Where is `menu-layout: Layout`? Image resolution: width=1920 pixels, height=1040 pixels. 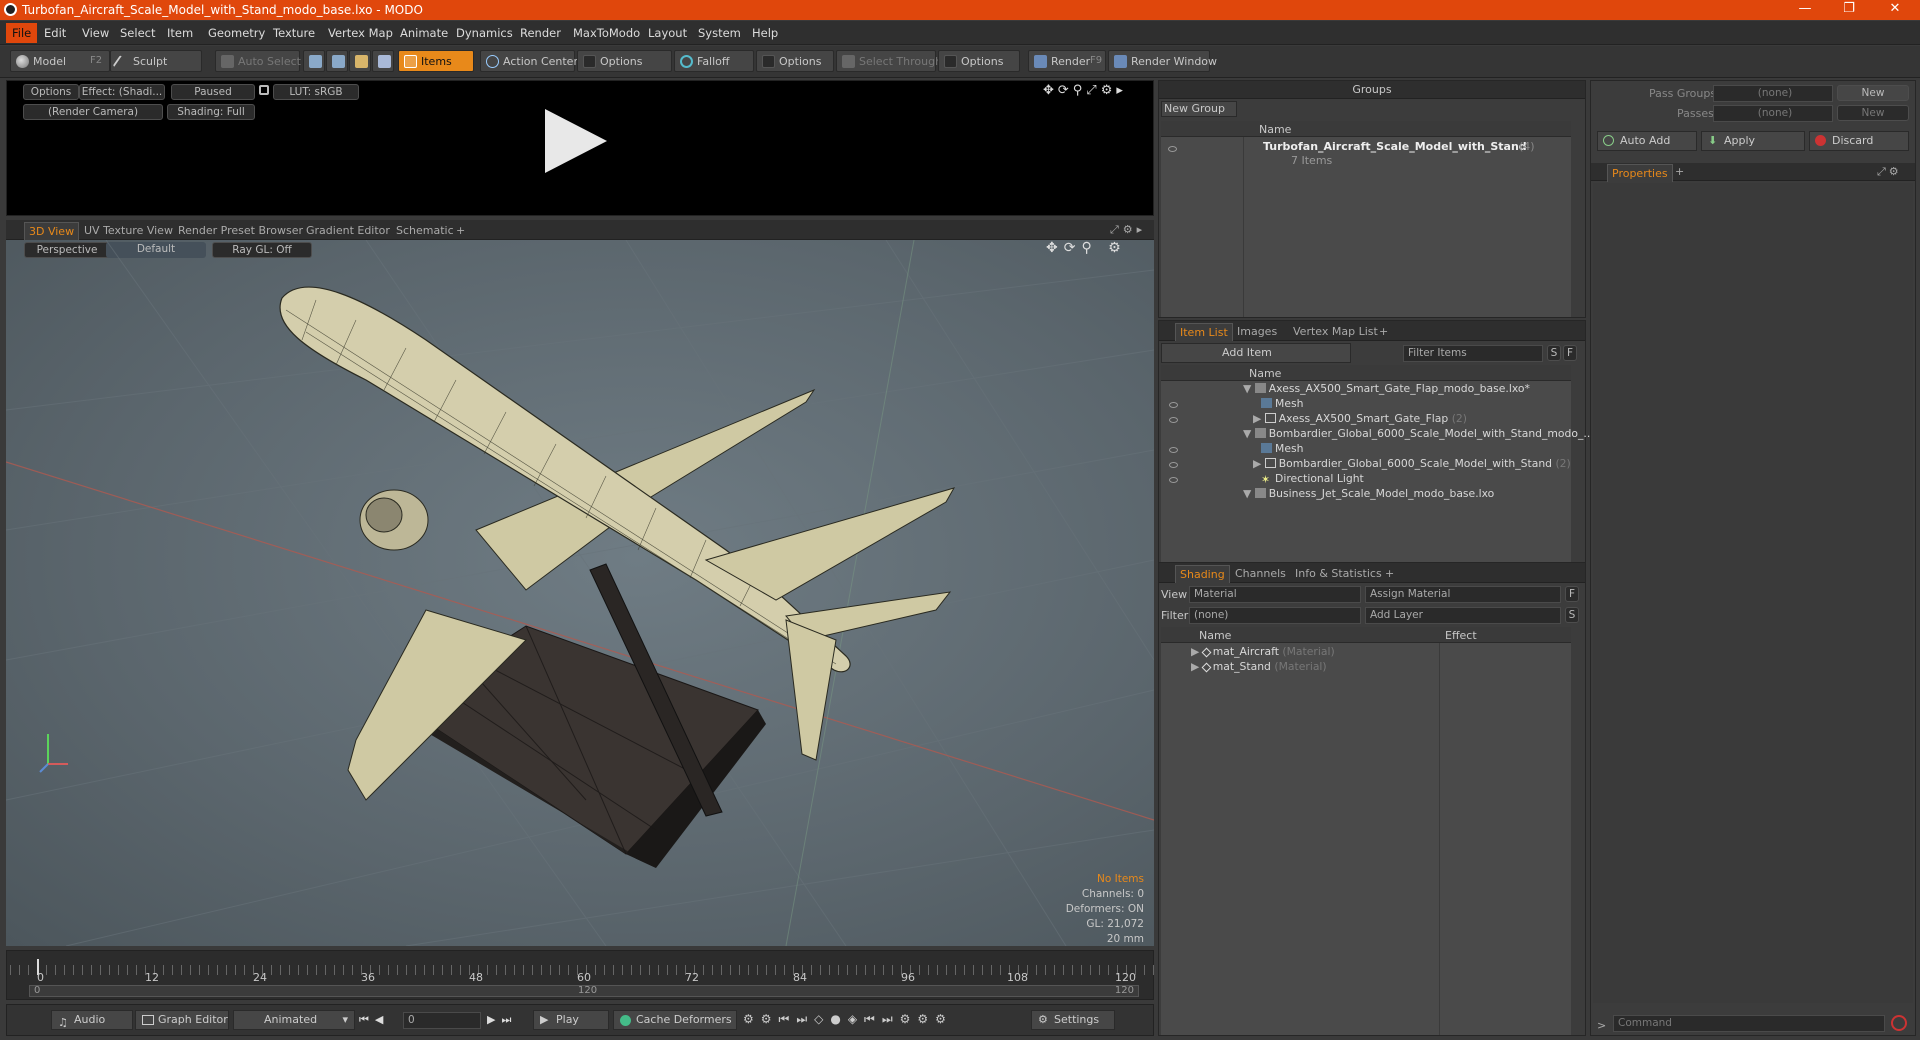 menu-layout: Layout is located at coordinates (667, 33).